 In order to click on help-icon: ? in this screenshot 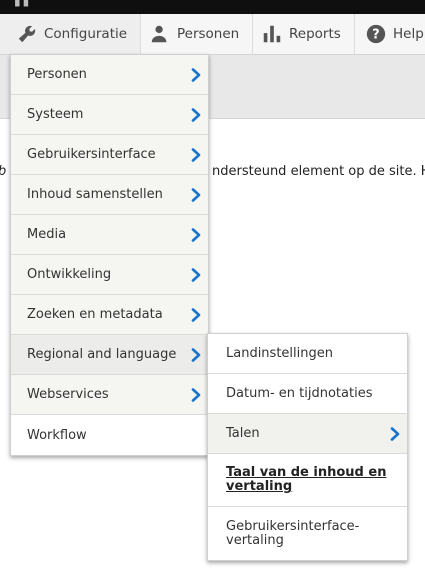, I will do `click(376, 34)`.